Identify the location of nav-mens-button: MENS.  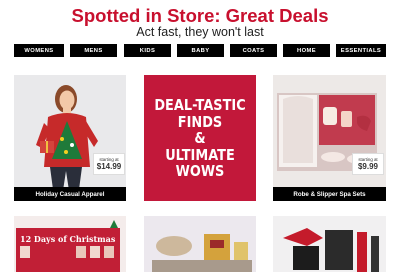
(93, 50).